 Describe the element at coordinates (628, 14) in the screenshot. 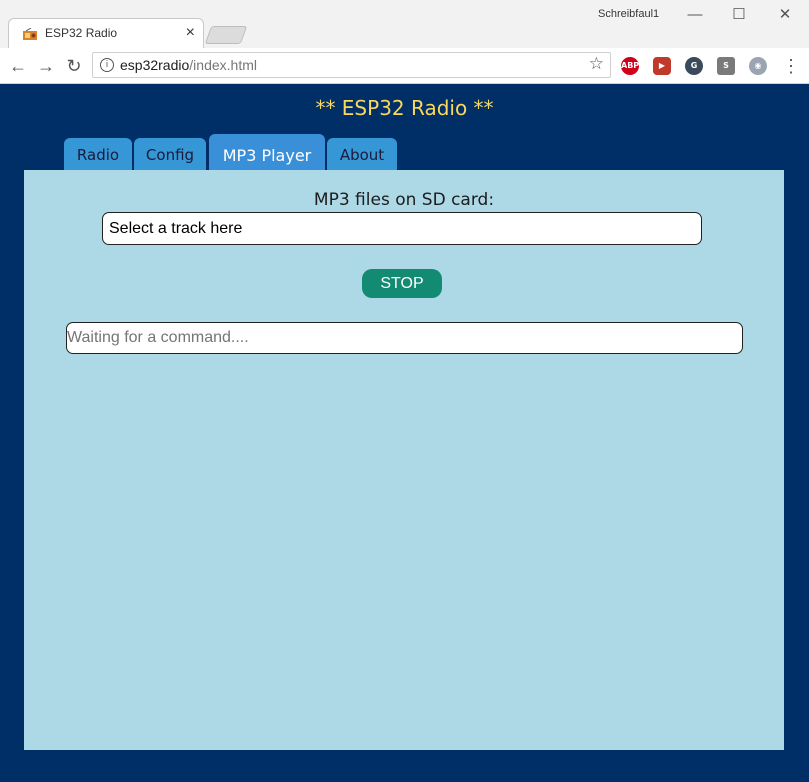

I see `profile-name: Schreibfaul1` at that location.